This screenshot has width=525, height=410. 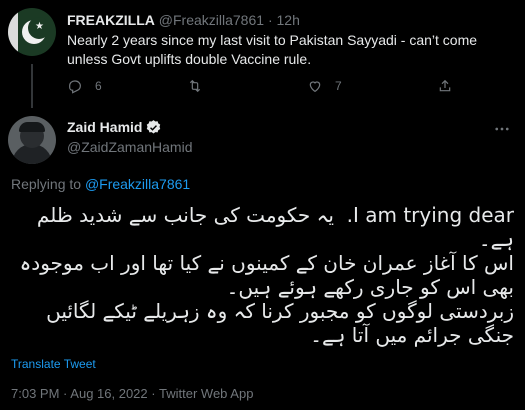 What do you see at coordinates (32, 32) in the screenshot?
I see `avatar: ★` at bounding box center [32, 32].